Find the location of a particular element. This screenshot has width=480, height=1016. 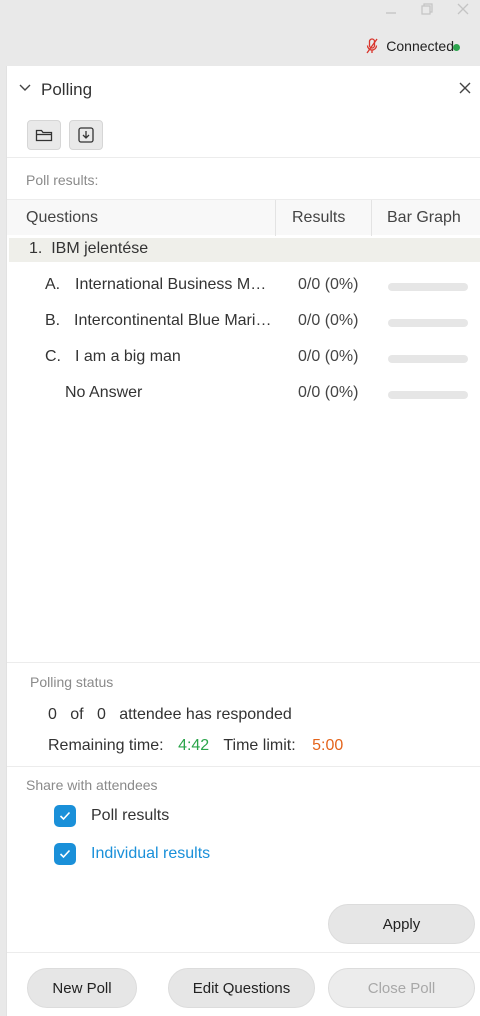

footer-divider is located at coordinates (243, 952).